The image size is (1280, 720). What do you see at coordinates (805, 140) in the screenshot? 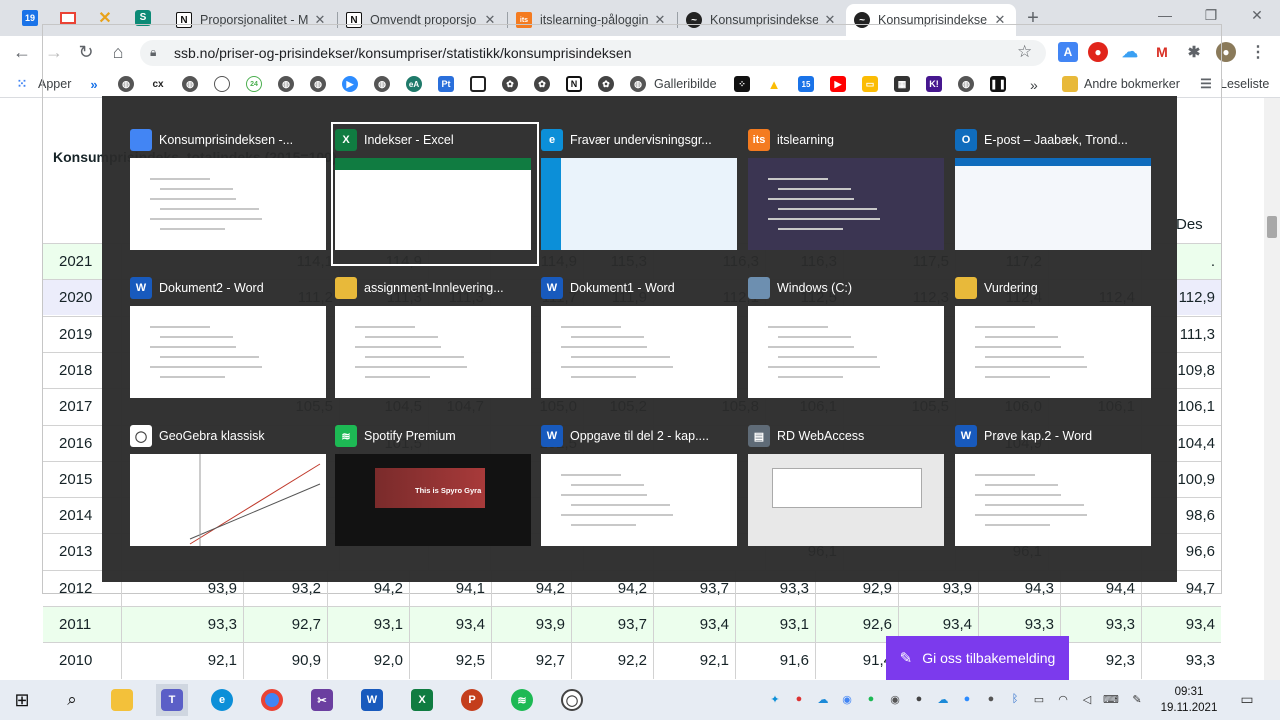
I see `task-card-title: itslearning` at bounding box center [805, 140].